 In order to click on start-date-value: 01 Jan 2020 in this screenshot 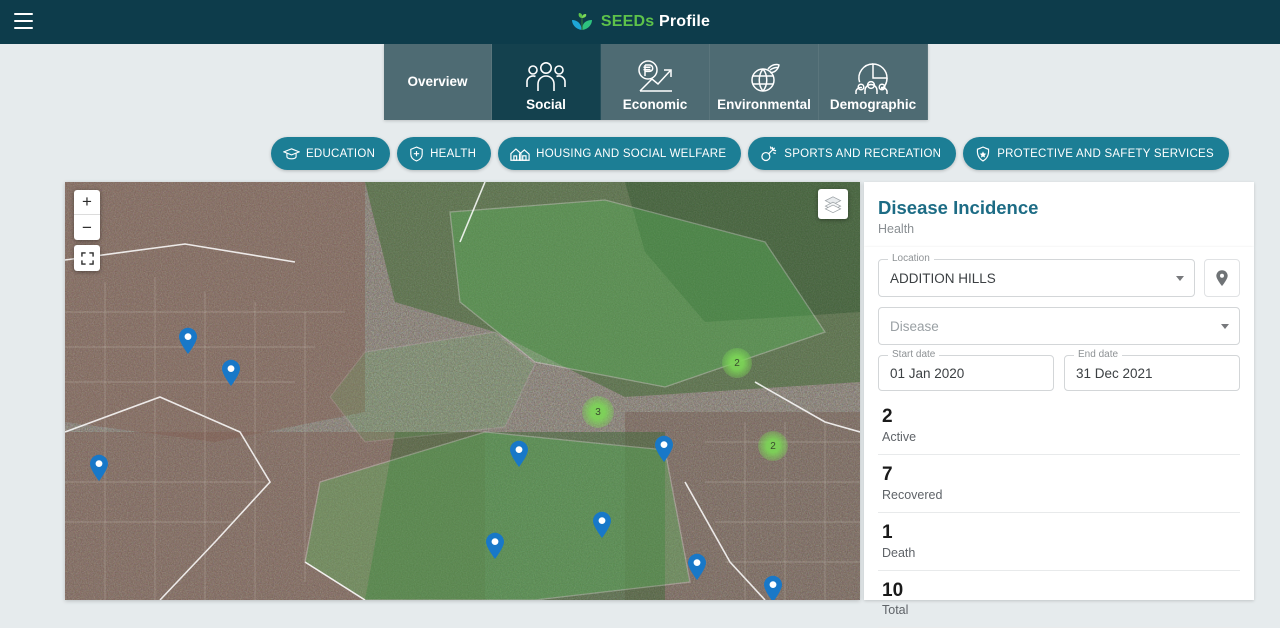, I will do `click(927, 373)`.